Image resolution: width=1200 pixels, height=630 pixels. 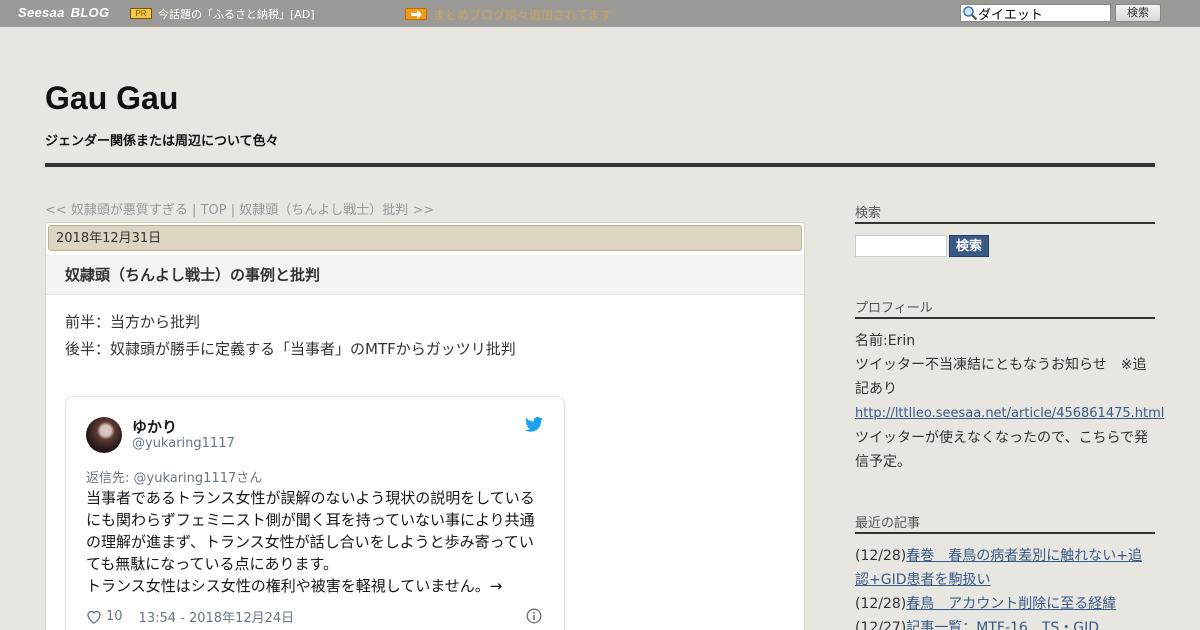 I want to click on sidebar-recent-title: 最近の記事, so click(x=888, y=523).